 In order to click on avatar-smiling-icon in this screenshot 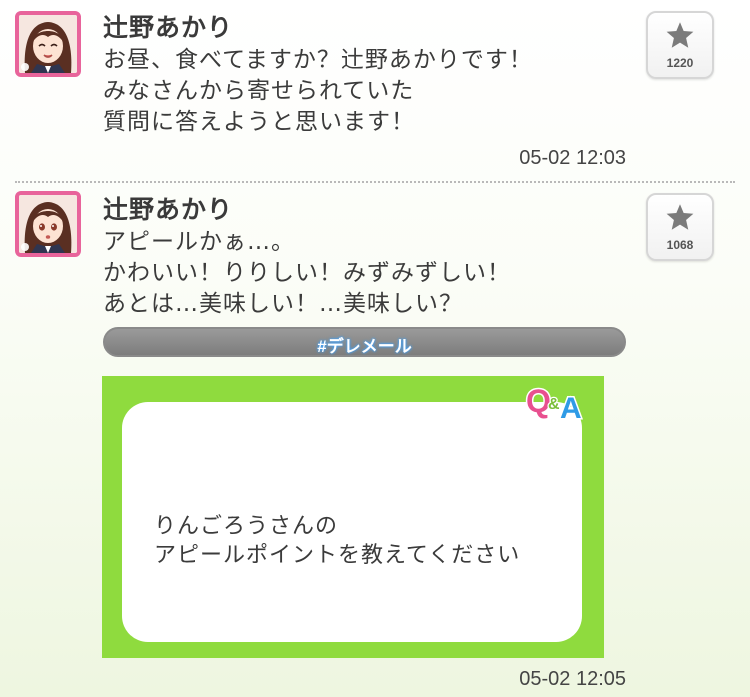, I will do `click(48, 44)`.